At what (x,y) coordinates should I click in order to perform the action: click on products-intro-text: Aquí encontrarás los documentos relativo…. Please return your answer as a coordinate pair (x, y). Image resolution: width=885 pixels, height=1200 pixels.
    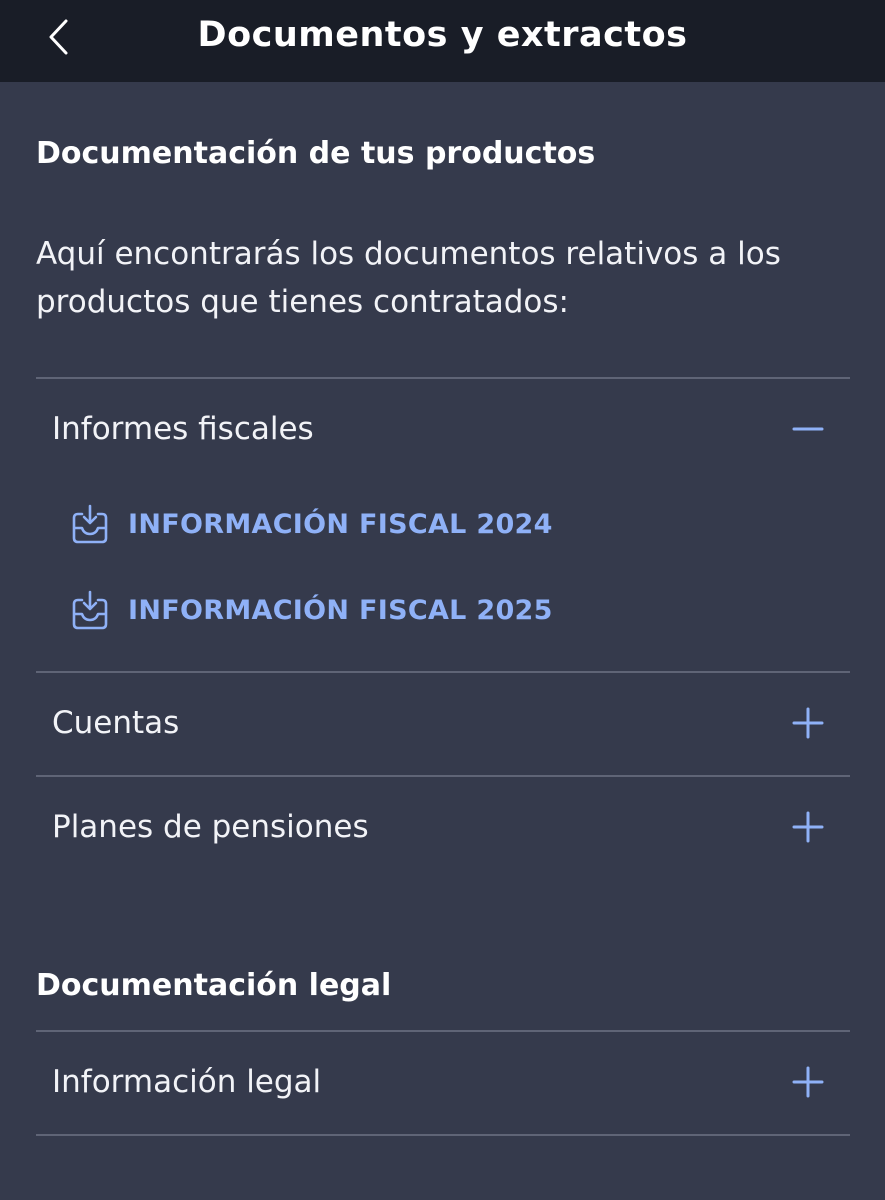
    Looking at the image, I should click on (408, 278).